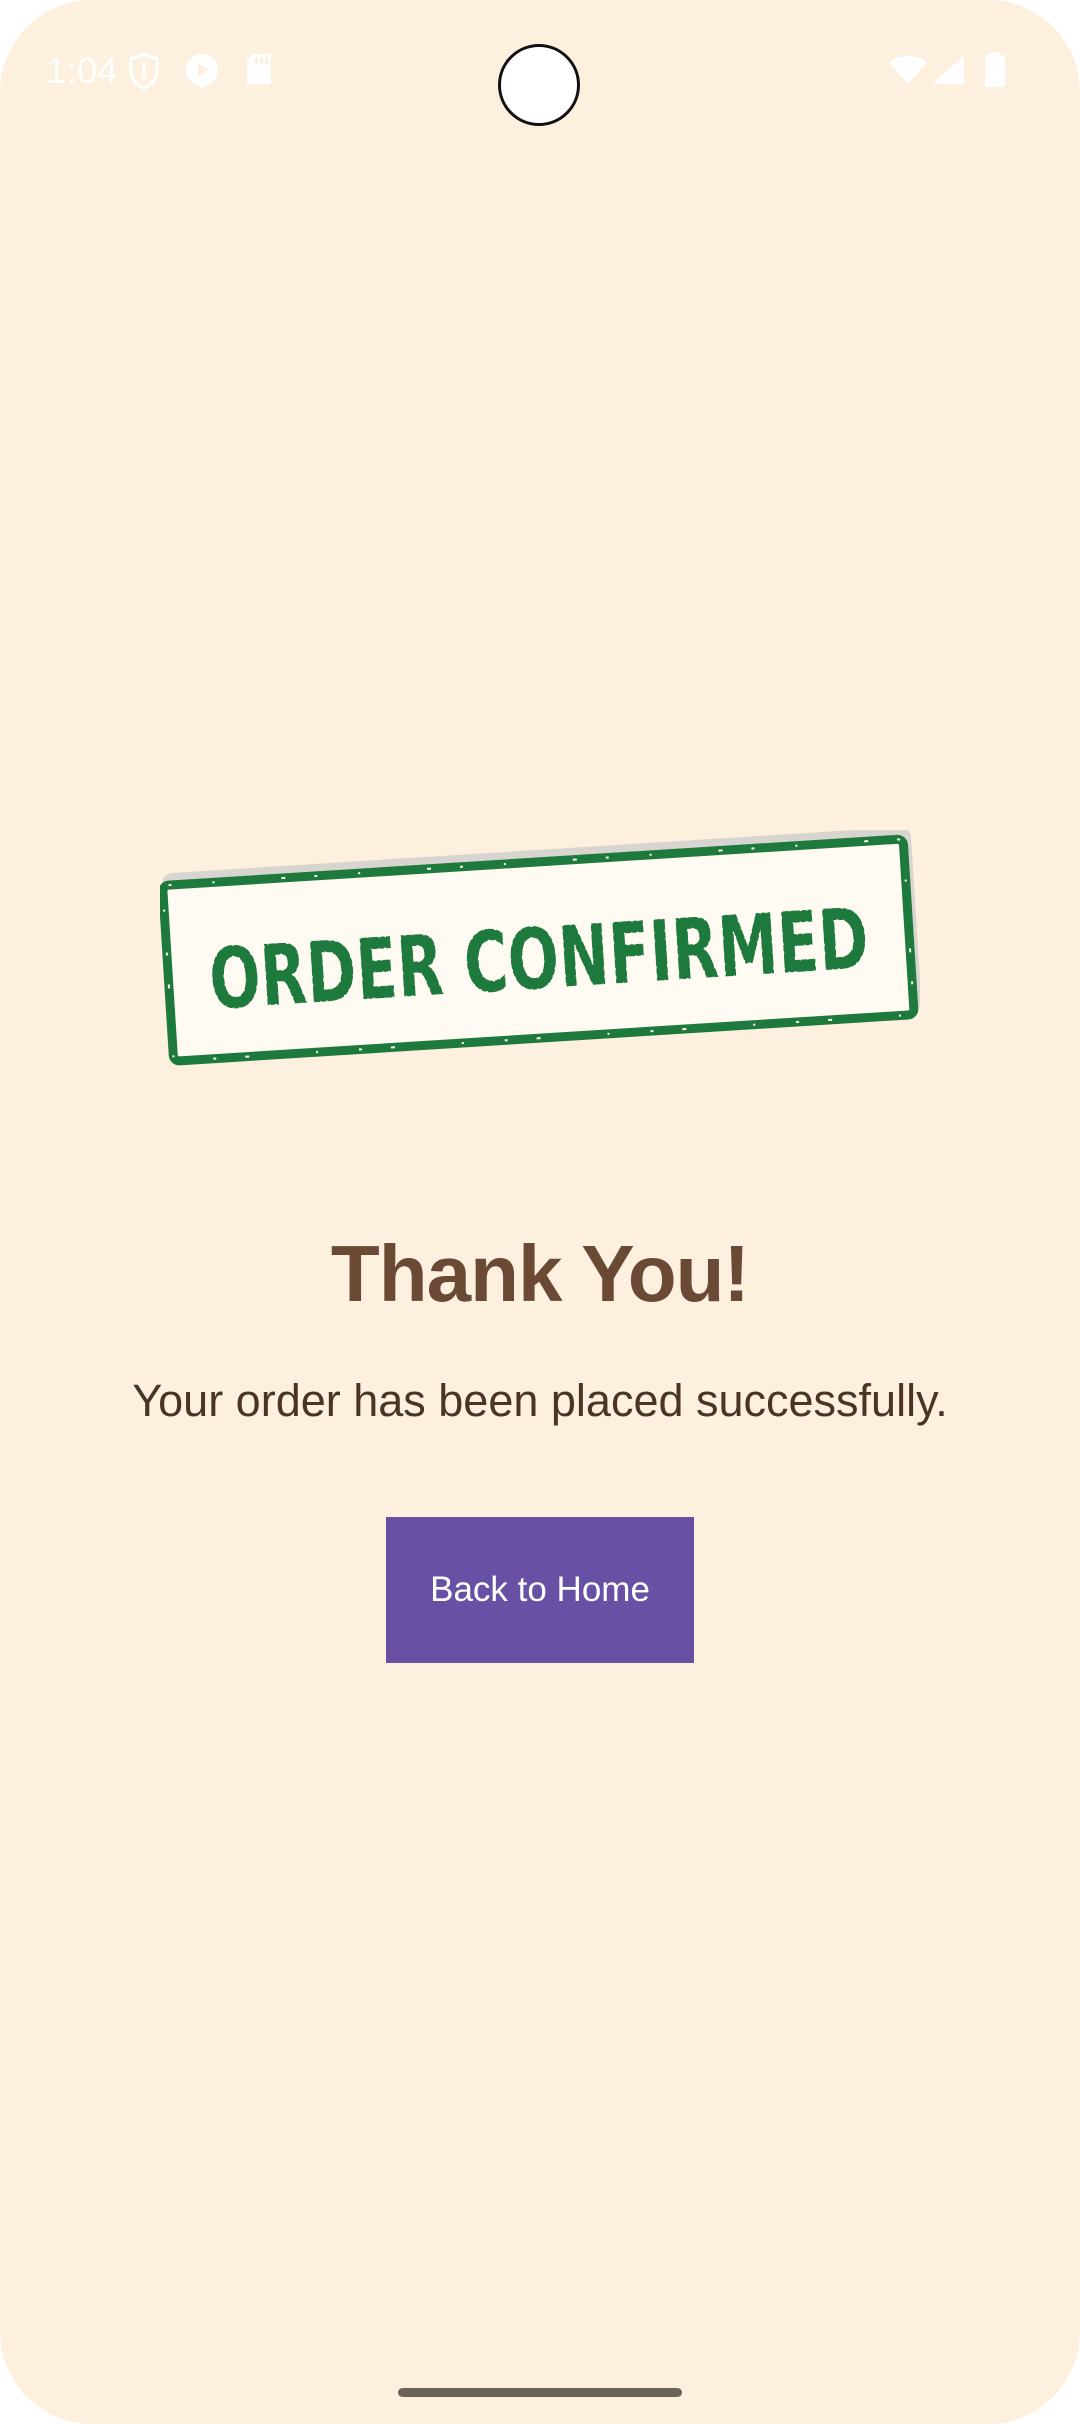  What do you see at coordinates (948, 72) in the screenshot?
I see `signal-icon` at bounding box center [948, 72].